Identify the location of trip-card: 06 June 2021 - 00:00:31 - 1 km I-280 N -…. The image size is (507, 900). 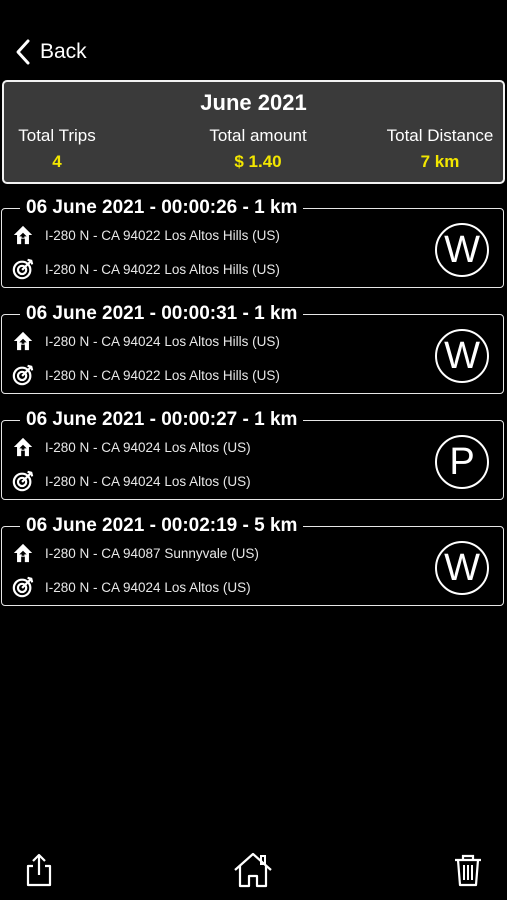
(252, 347).